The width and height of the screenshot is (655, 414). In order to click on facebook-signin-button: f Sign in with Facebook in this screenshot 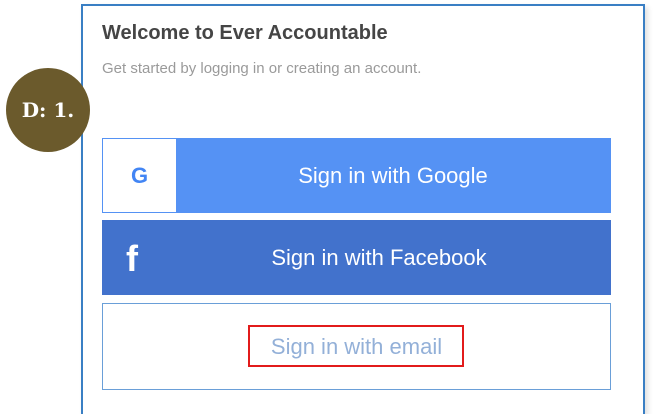, I will do `click(356, 257)`.